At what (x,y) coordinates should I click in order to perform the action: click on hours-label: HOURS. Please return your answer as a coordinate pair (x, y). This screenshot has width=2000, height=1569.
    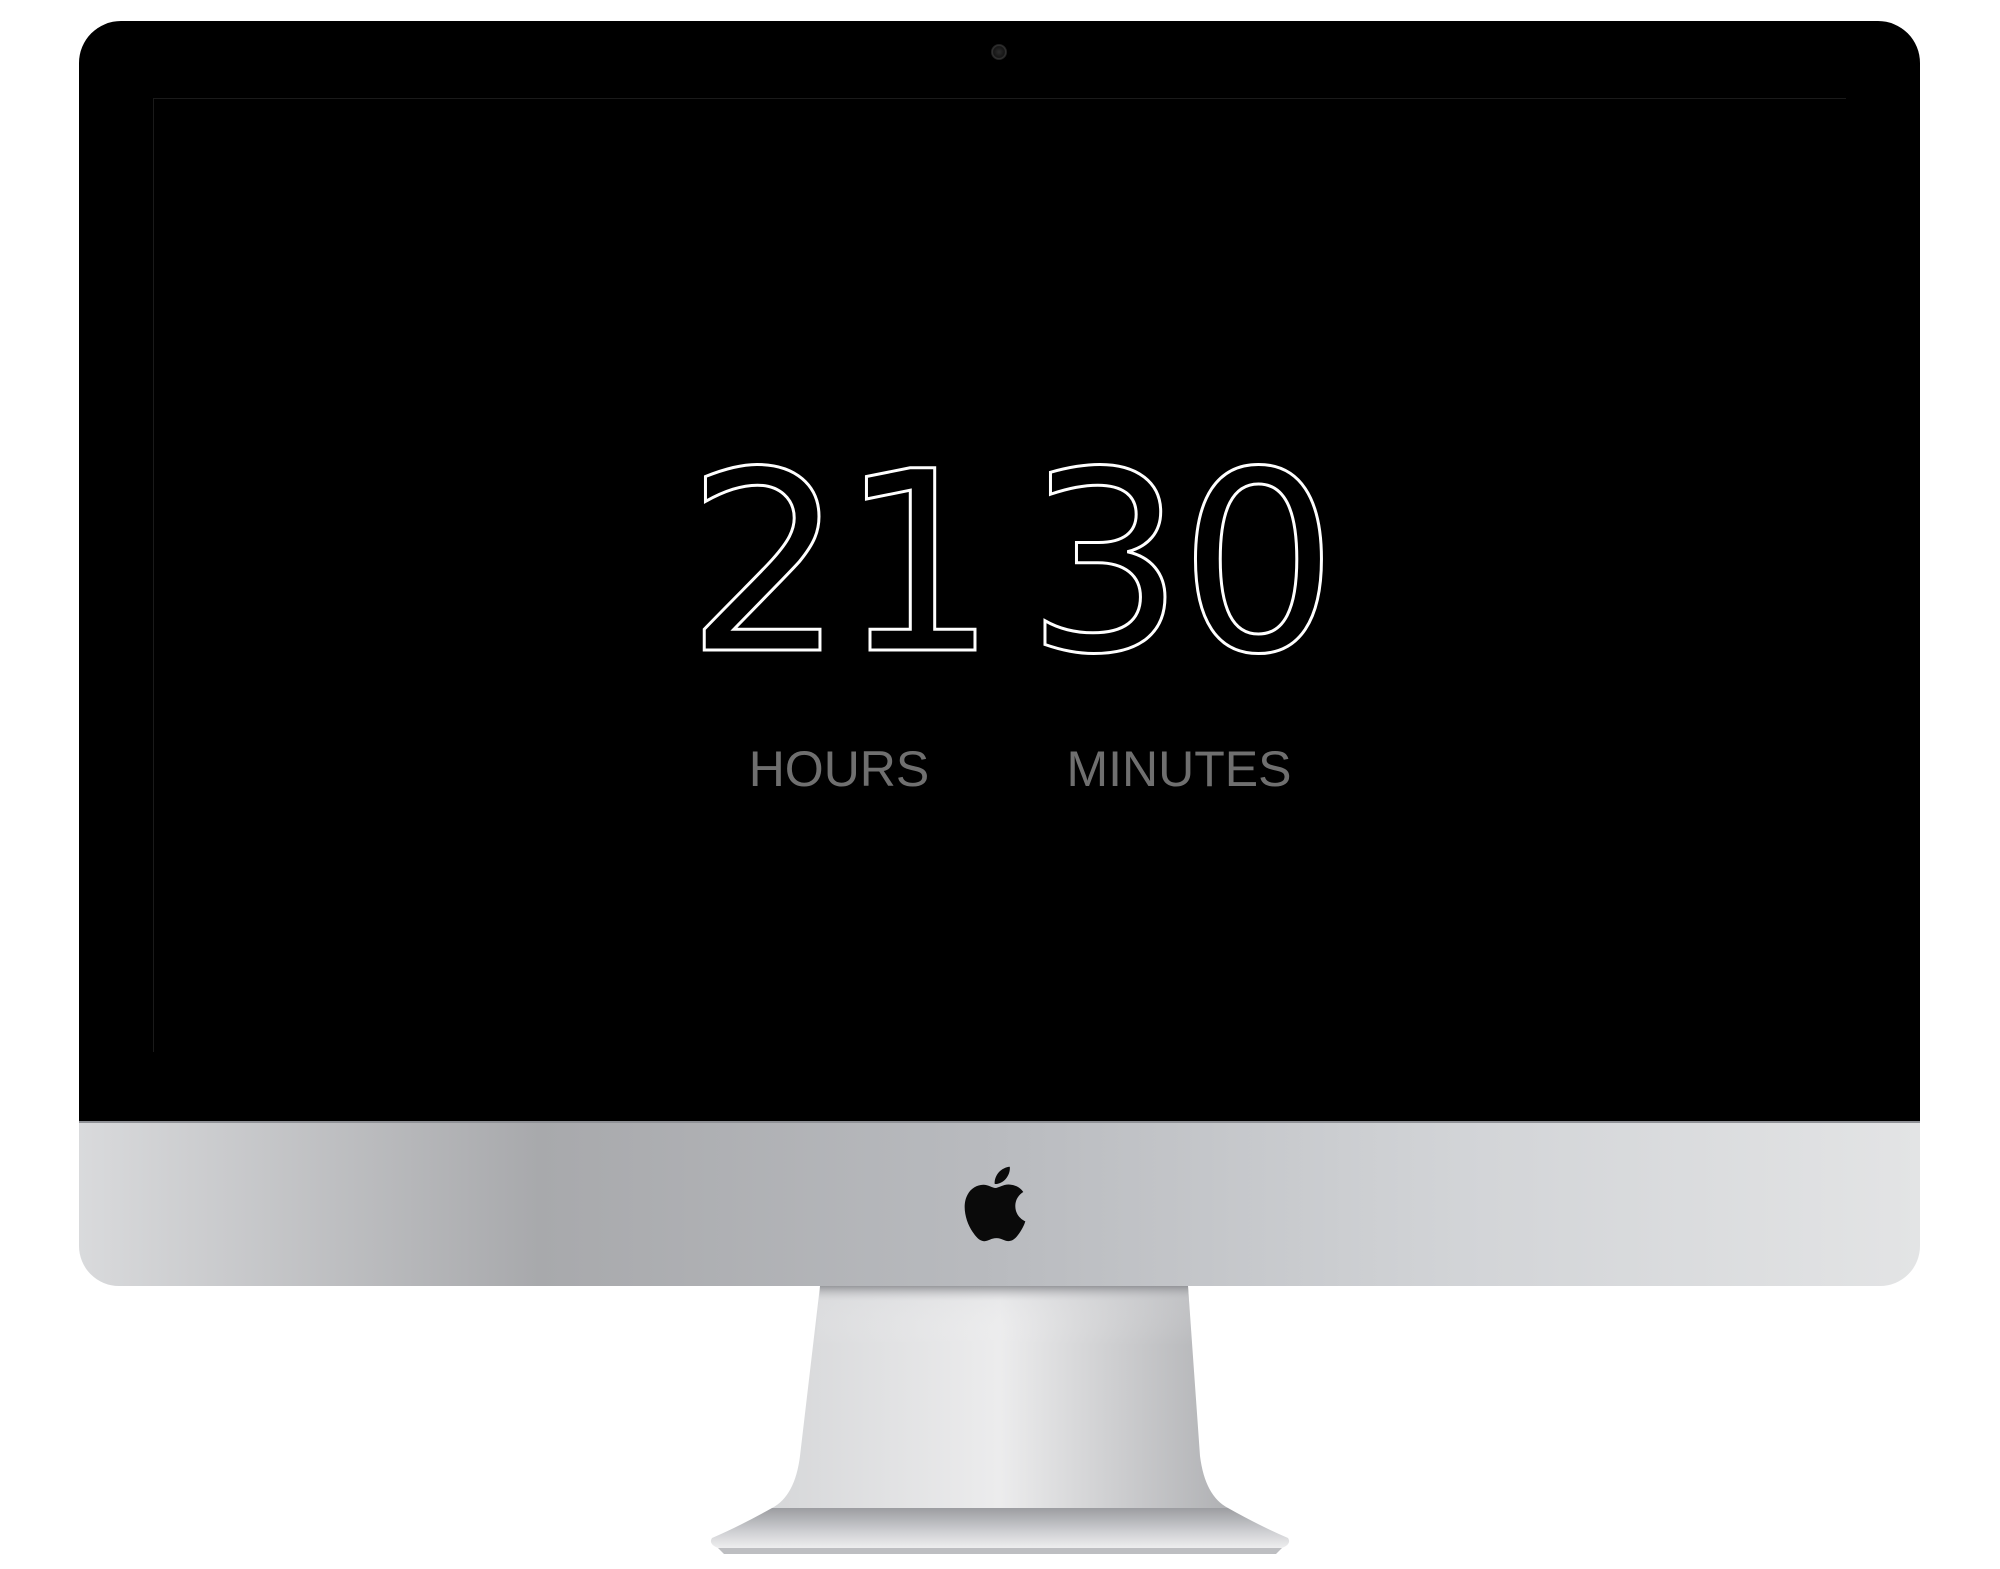
    Looking at the image, I should click on (839, 769).